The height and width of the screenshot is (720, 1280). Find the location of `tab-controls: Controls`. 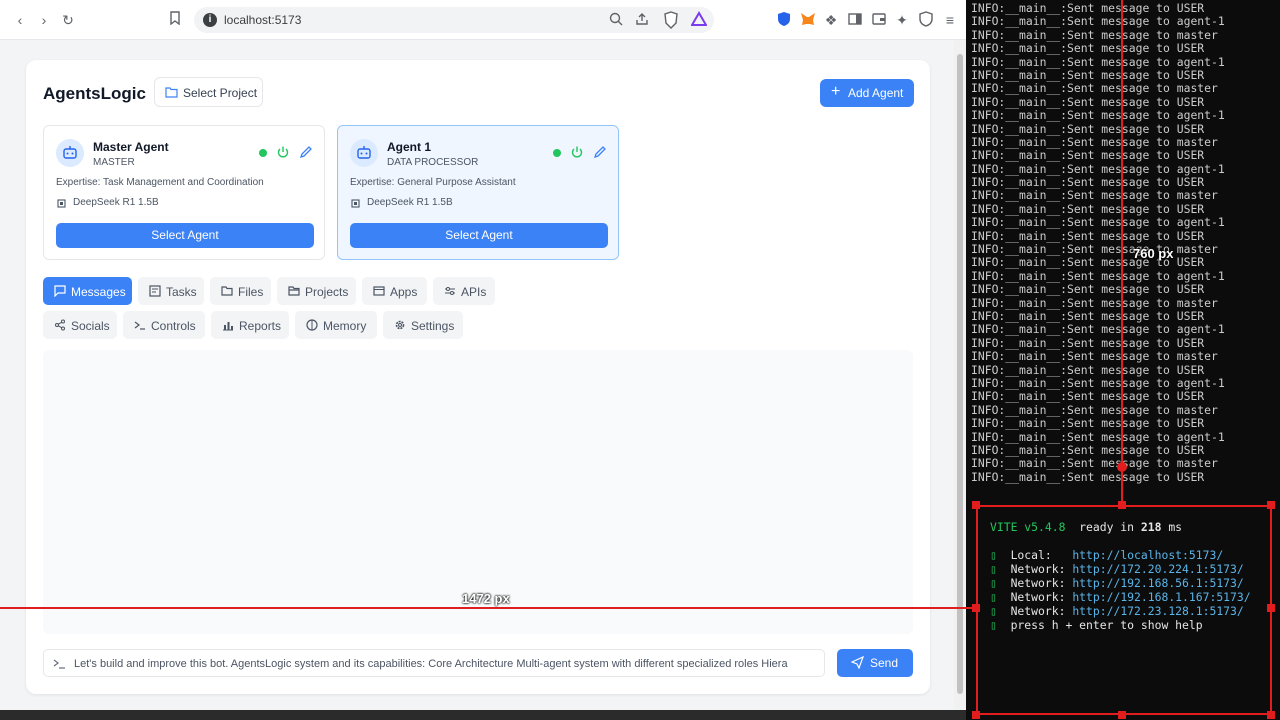

tab-controls: Controls is located at coordinates (164, 325).